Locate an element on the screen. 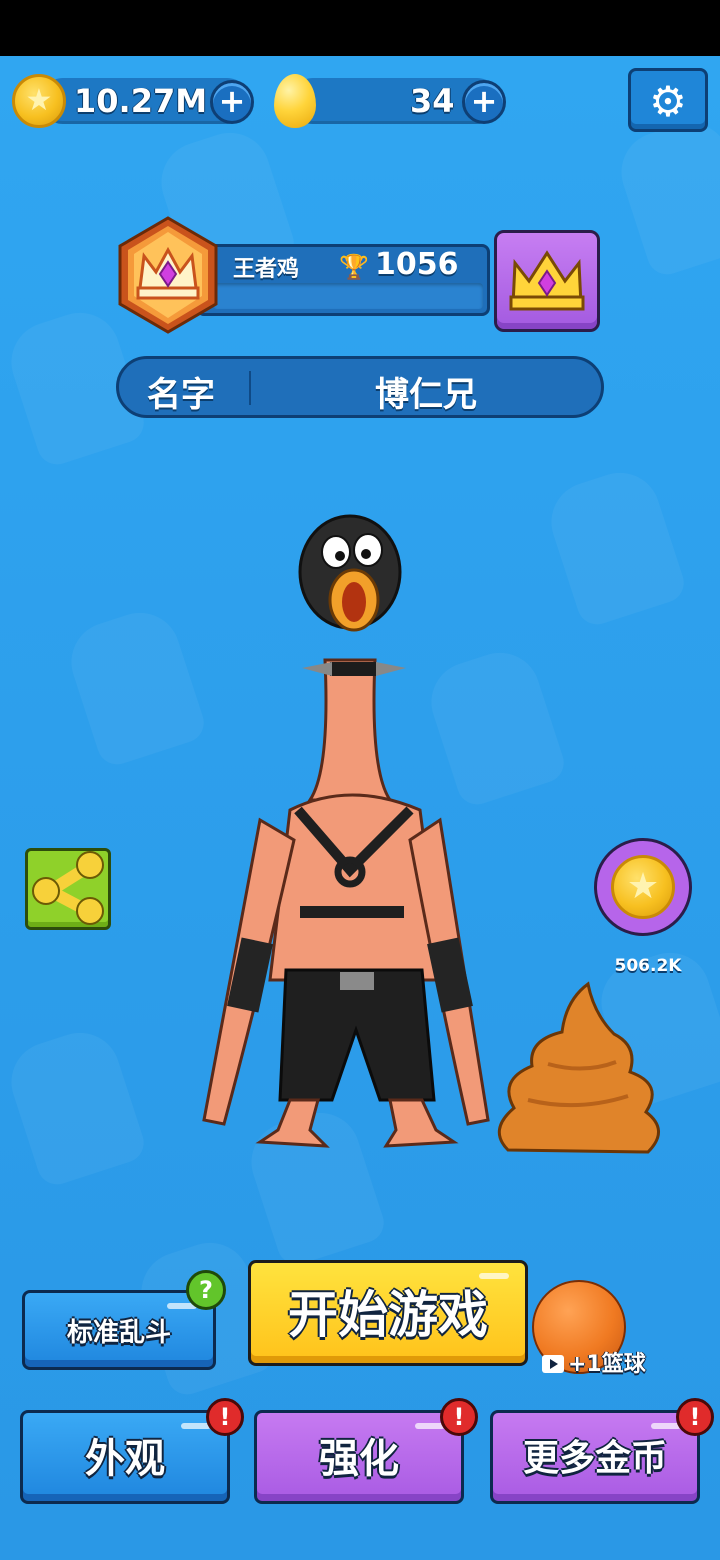  rank-title: 王者鸡 is located at coordinates (266, 269).